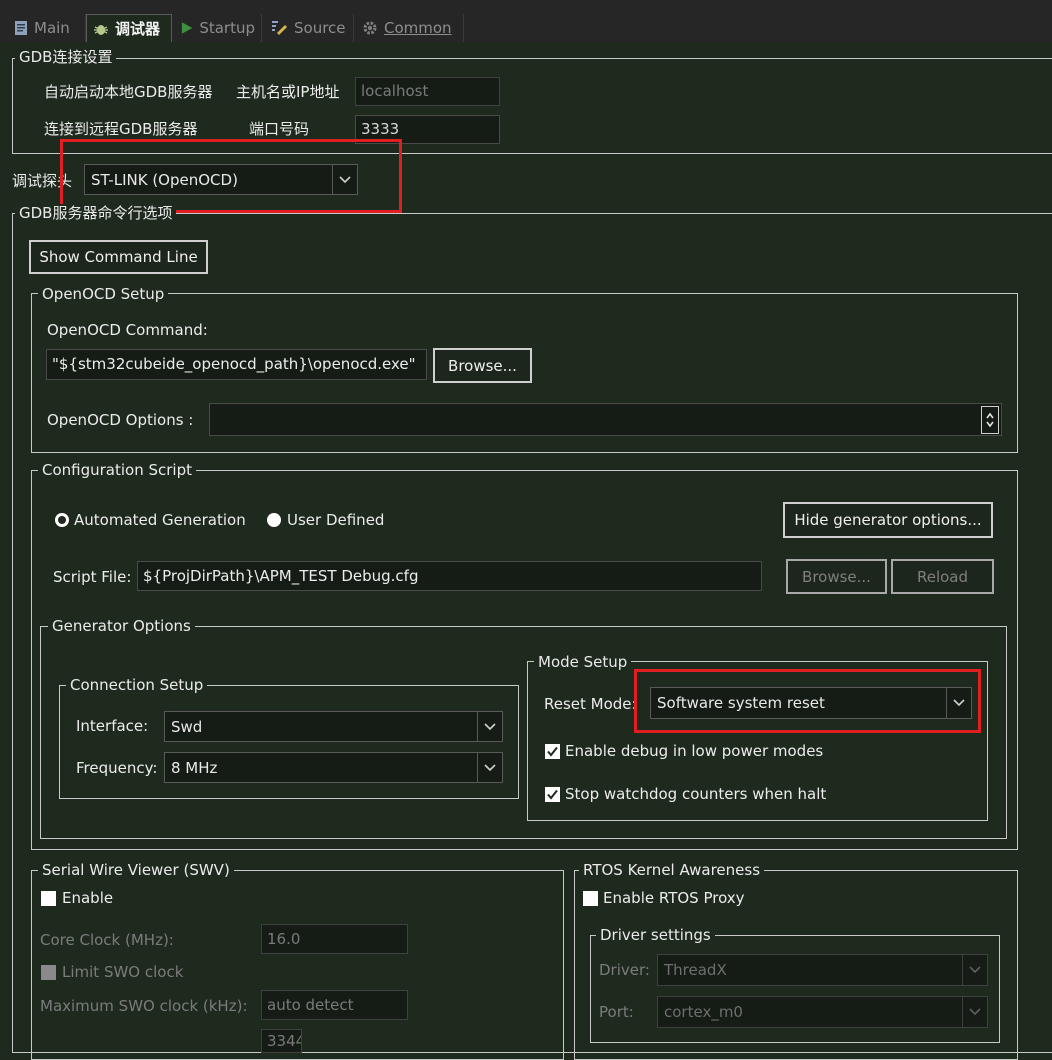  I want to click on openocd-command-label: OpenOCD Command:, so click(127, 330).